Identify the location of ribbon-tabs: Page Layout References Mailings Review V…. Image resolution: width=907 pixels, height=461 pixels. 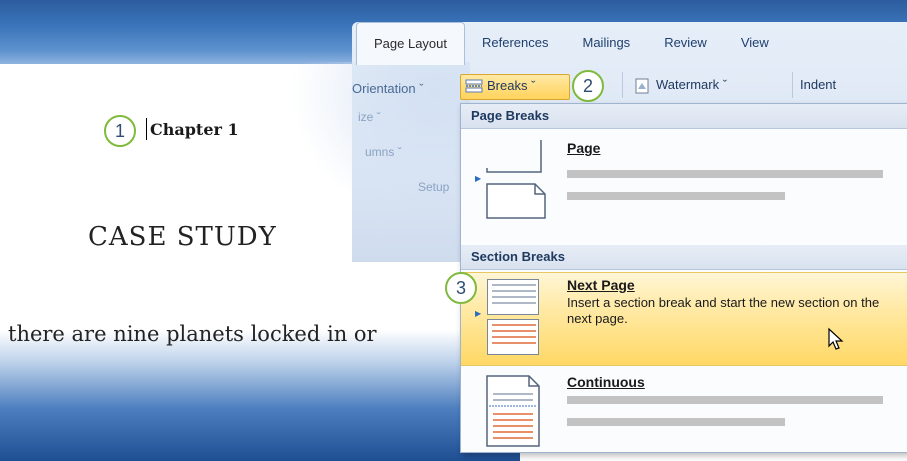
(571, 43).